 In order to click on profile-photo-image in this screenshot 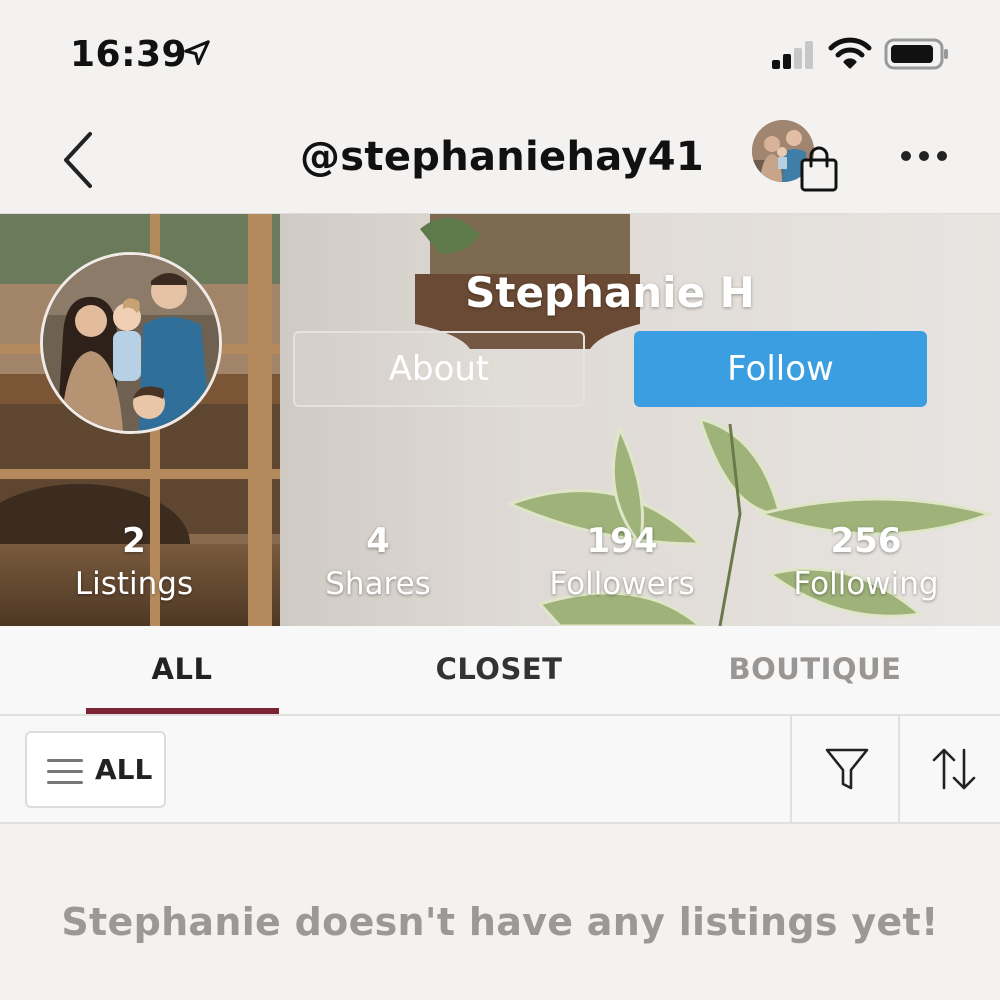, I will do `click(131, 343)`.